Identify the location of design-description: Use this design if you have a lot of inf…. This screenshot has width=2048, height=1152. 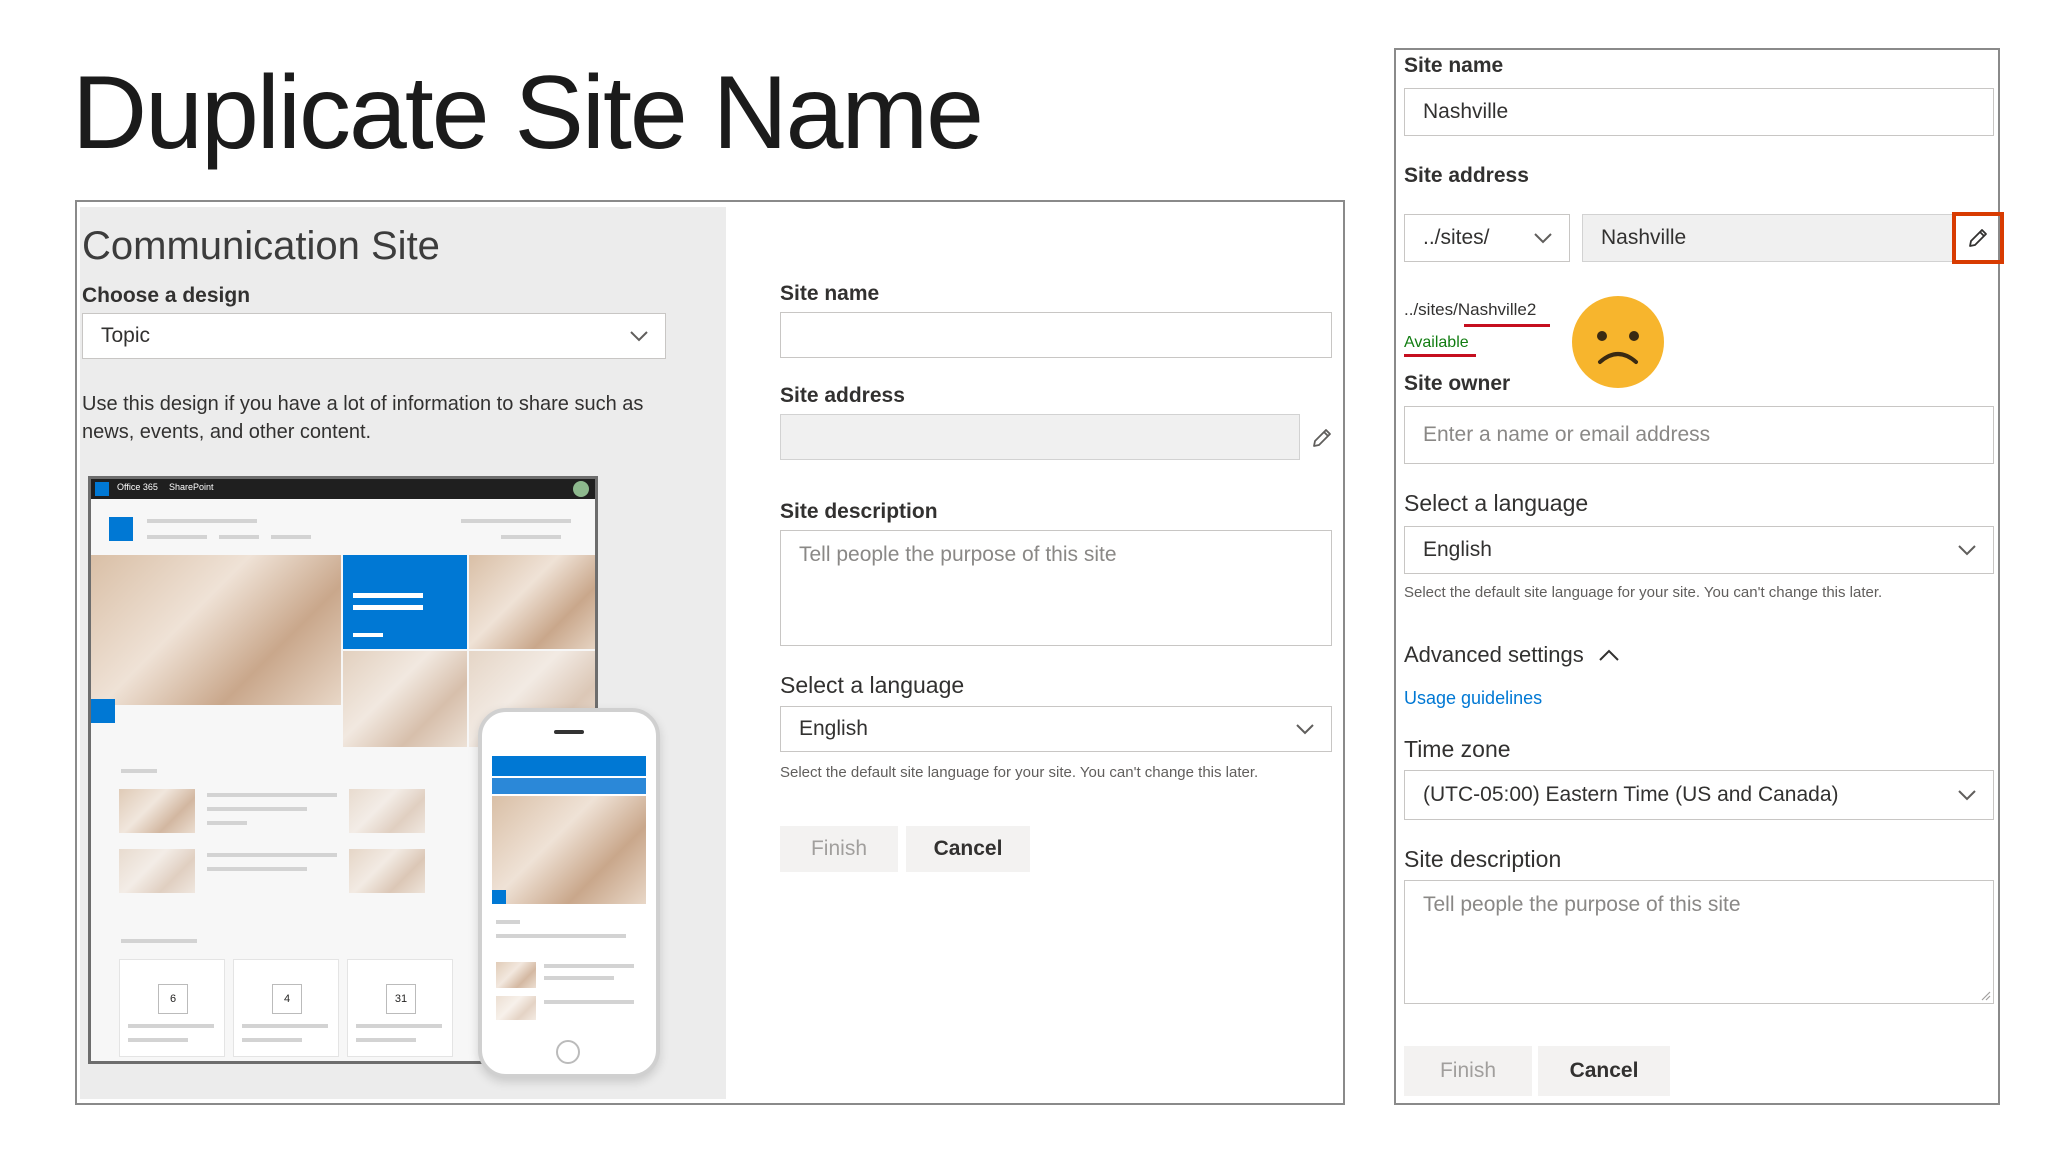
(363, 418).